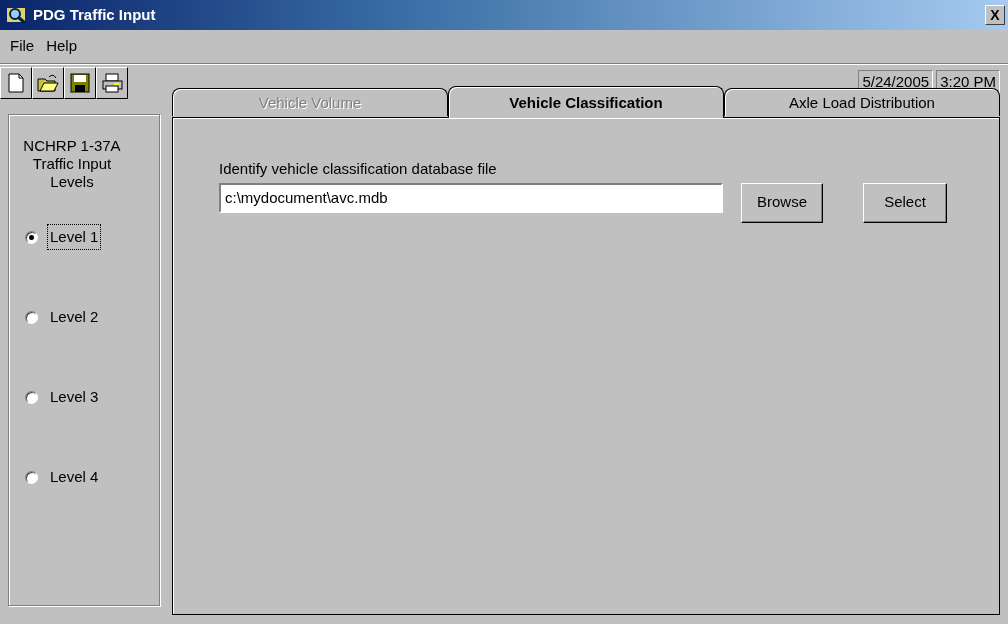 Image resolution: width=1008 pixels, height=624 pixels. I want to click on tab: Vehicle Classification, so click(586, 102).